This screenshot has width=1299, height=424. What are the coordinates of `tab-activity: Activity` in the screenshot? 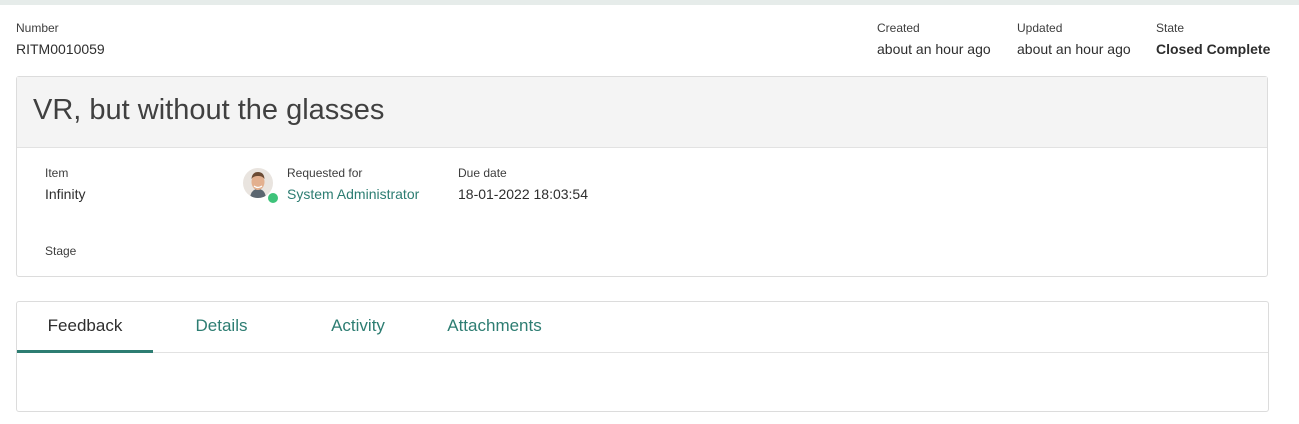 It's located at (358, 327).